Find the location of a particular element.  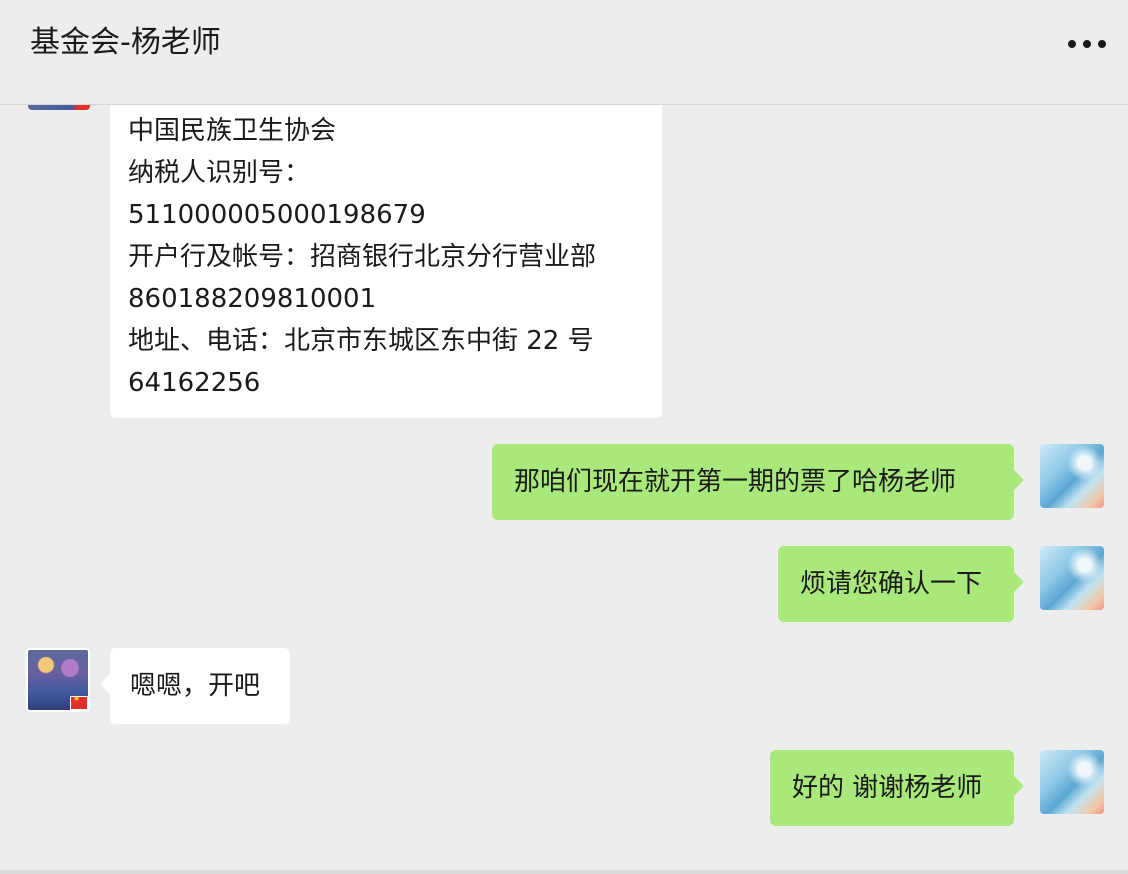

message-bubble-outgoing: 那咱们现在就开第一期的票了哈杨老师 is located at coordinates (758, 482).